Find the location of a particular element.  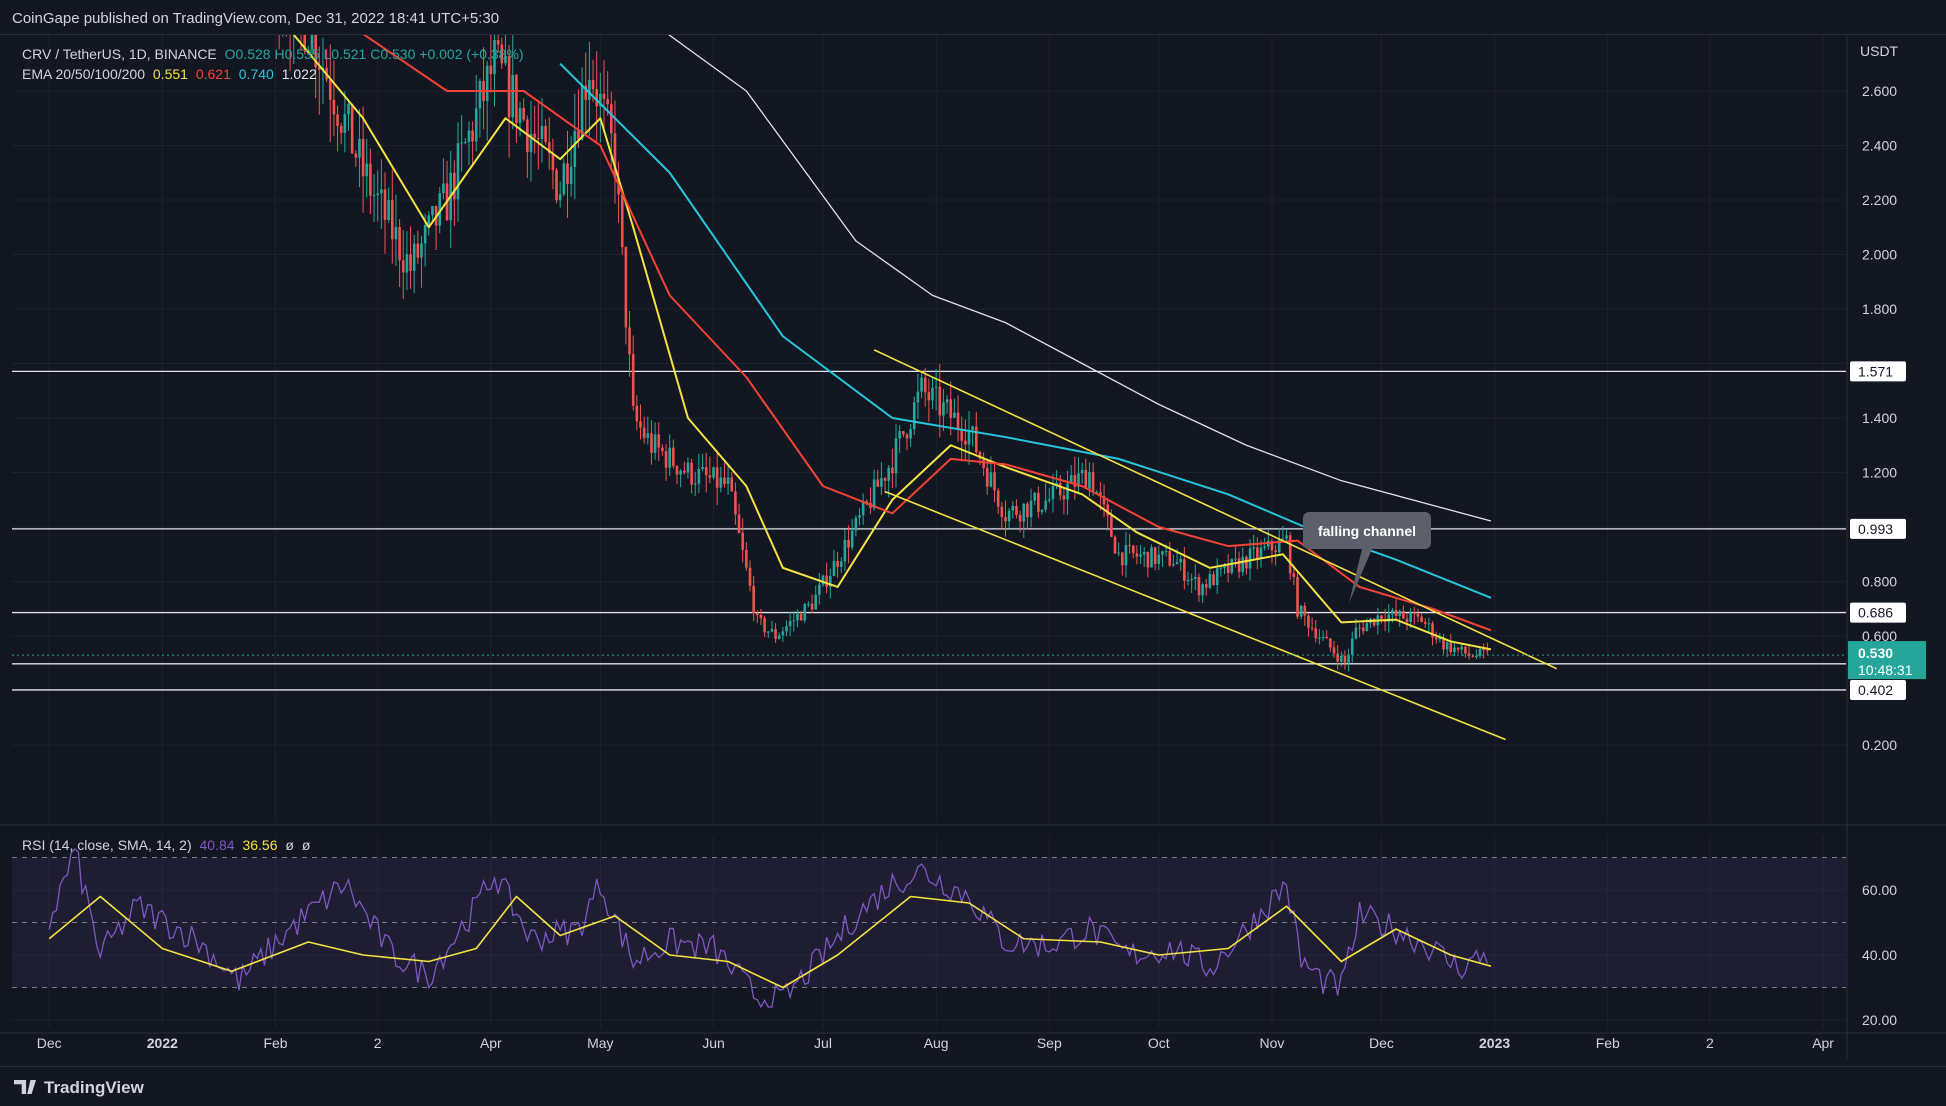

time-tick-label: Sep is located at coordinates (1049, 1043).